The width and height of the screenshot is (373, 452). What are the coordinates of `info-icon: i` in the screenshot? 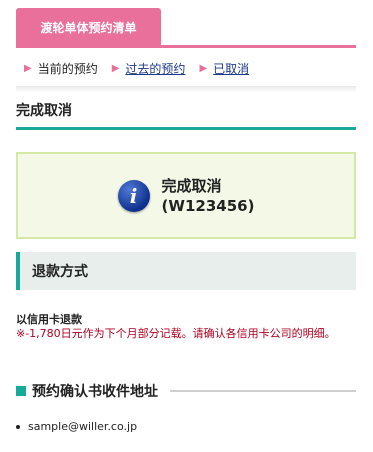 It's located at (133, 195).